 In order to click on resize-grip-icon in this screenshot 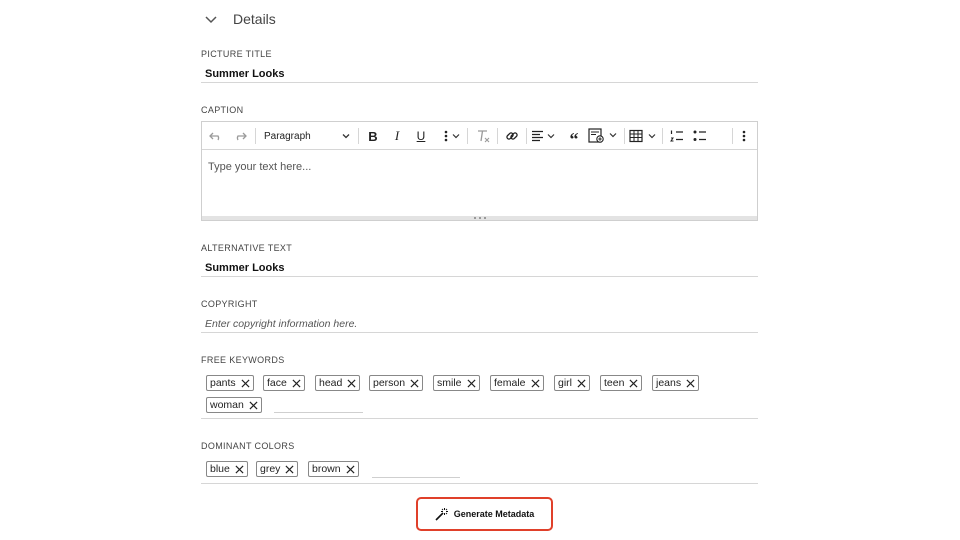, I will do `click(480, 218)`.